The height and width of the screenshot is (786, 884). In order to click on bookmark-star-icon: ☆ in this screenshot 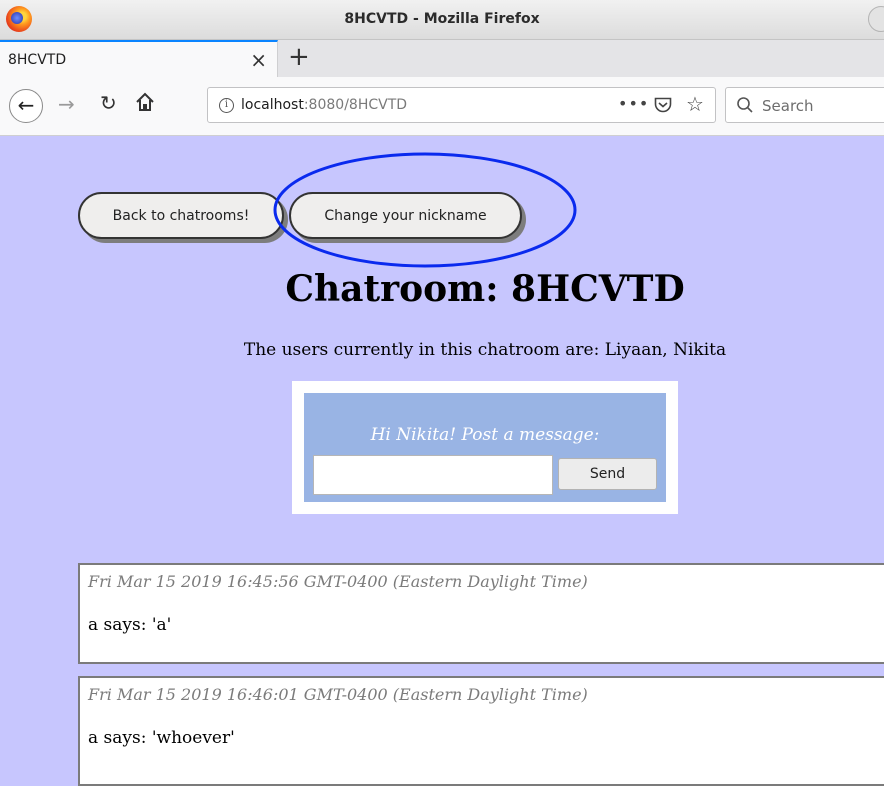, I will do `click(695, 104)`.